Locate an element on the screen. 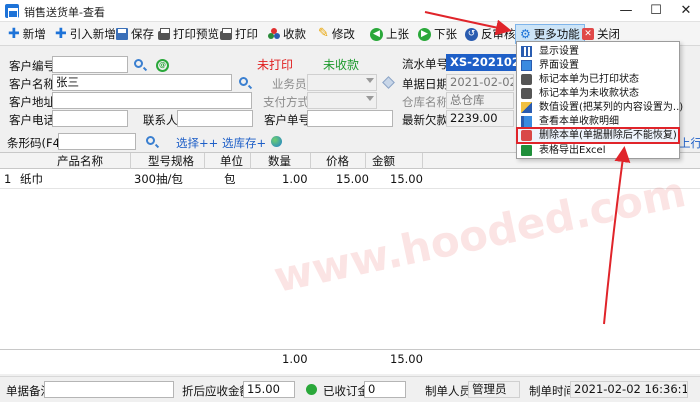 This screenshot has width=700, height=402. menu-item-label: 显示设置 is located at coordinates (559, 51).